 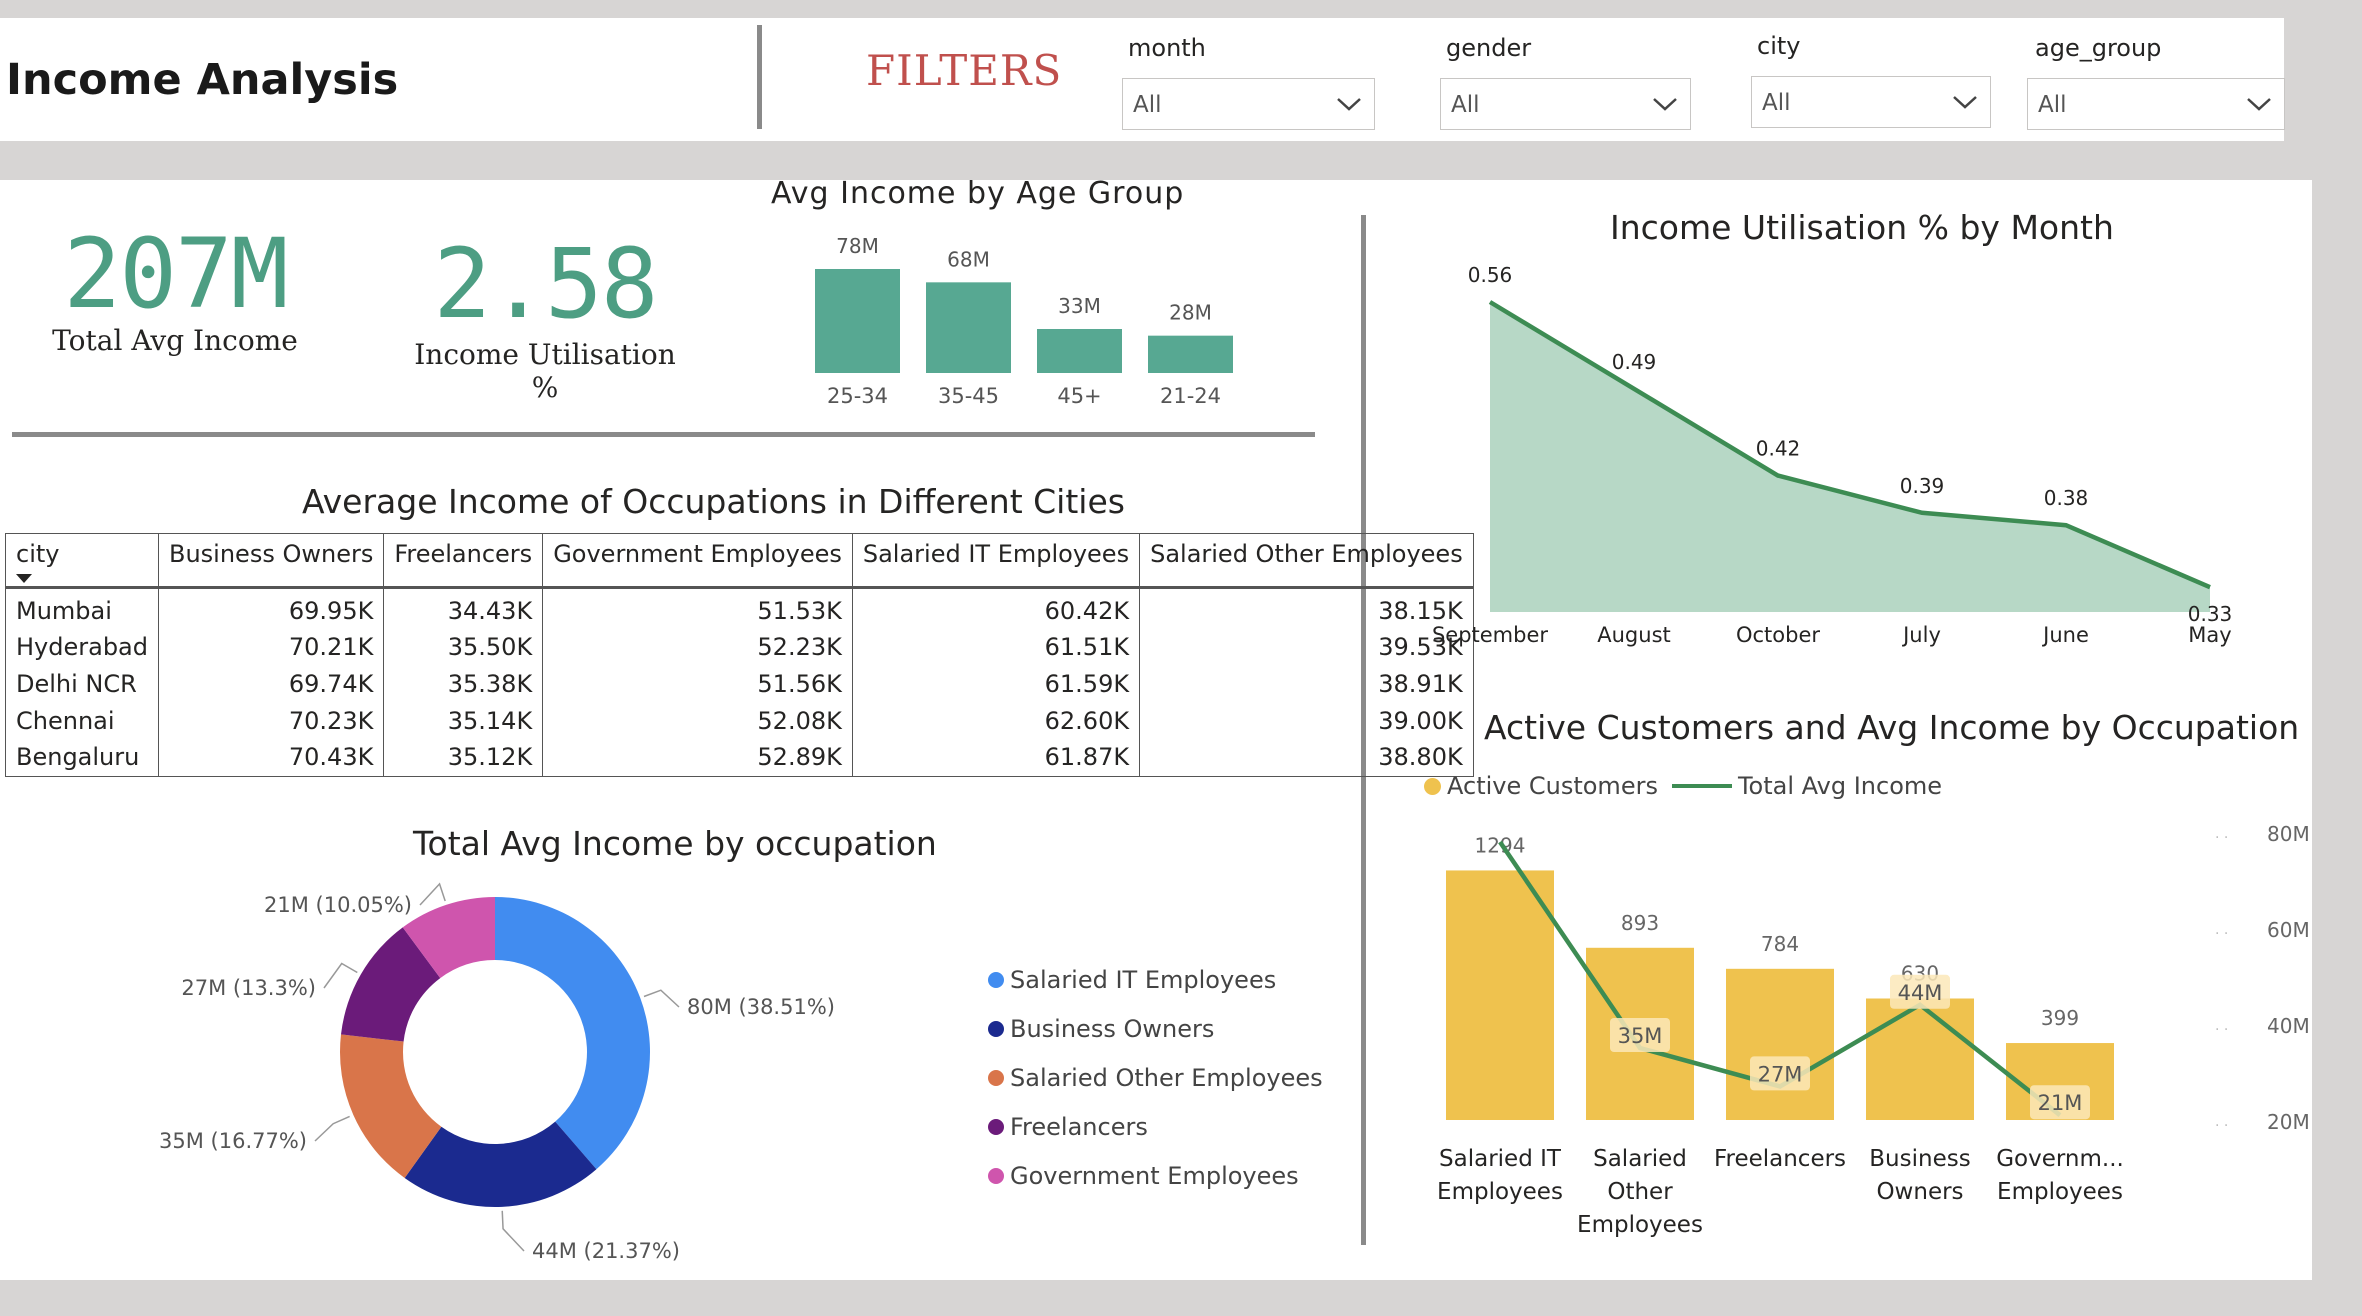 What do you see at coordinates (1920, 993) in the screenshot?
I see `avg-income-data-label: 44M` at bounding box center [1920, 993].